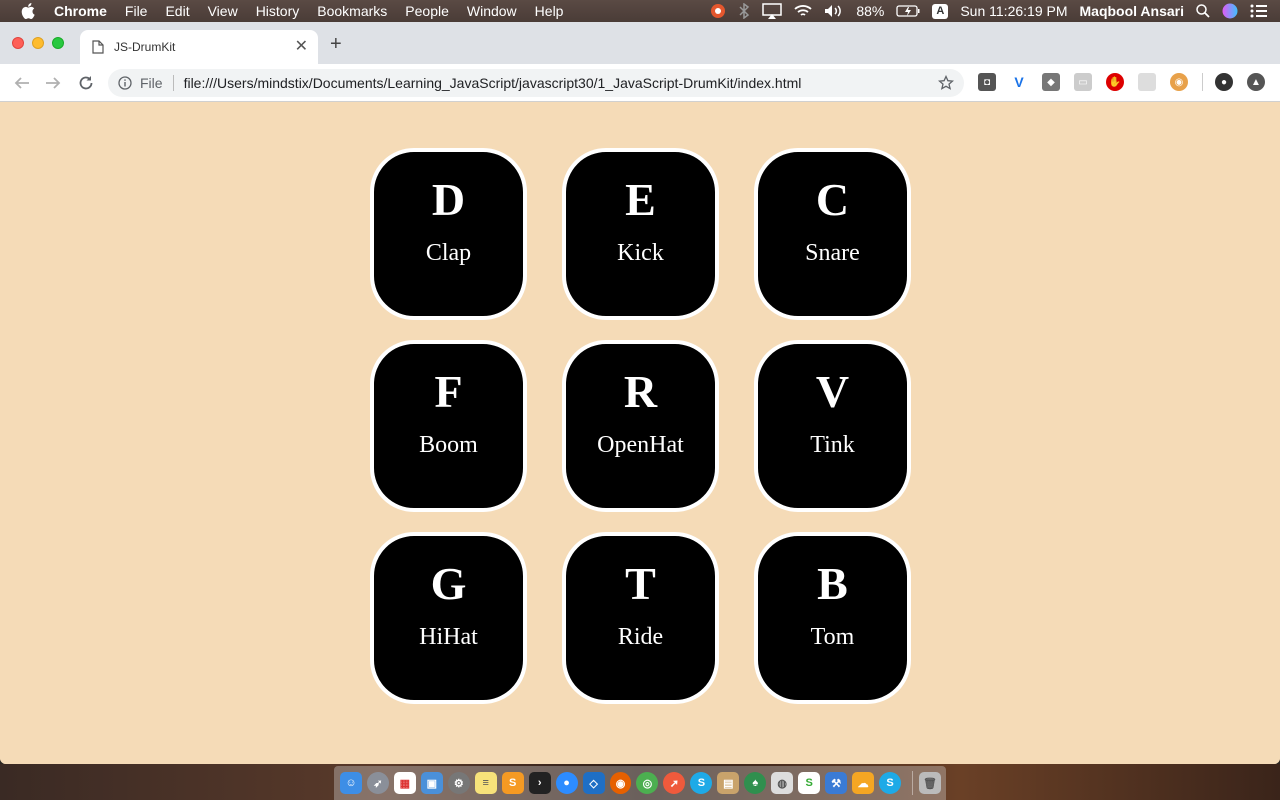 This screenshot has height=800, width=1280. I want to click on key-sound-label: Ride, so click(640, 637).